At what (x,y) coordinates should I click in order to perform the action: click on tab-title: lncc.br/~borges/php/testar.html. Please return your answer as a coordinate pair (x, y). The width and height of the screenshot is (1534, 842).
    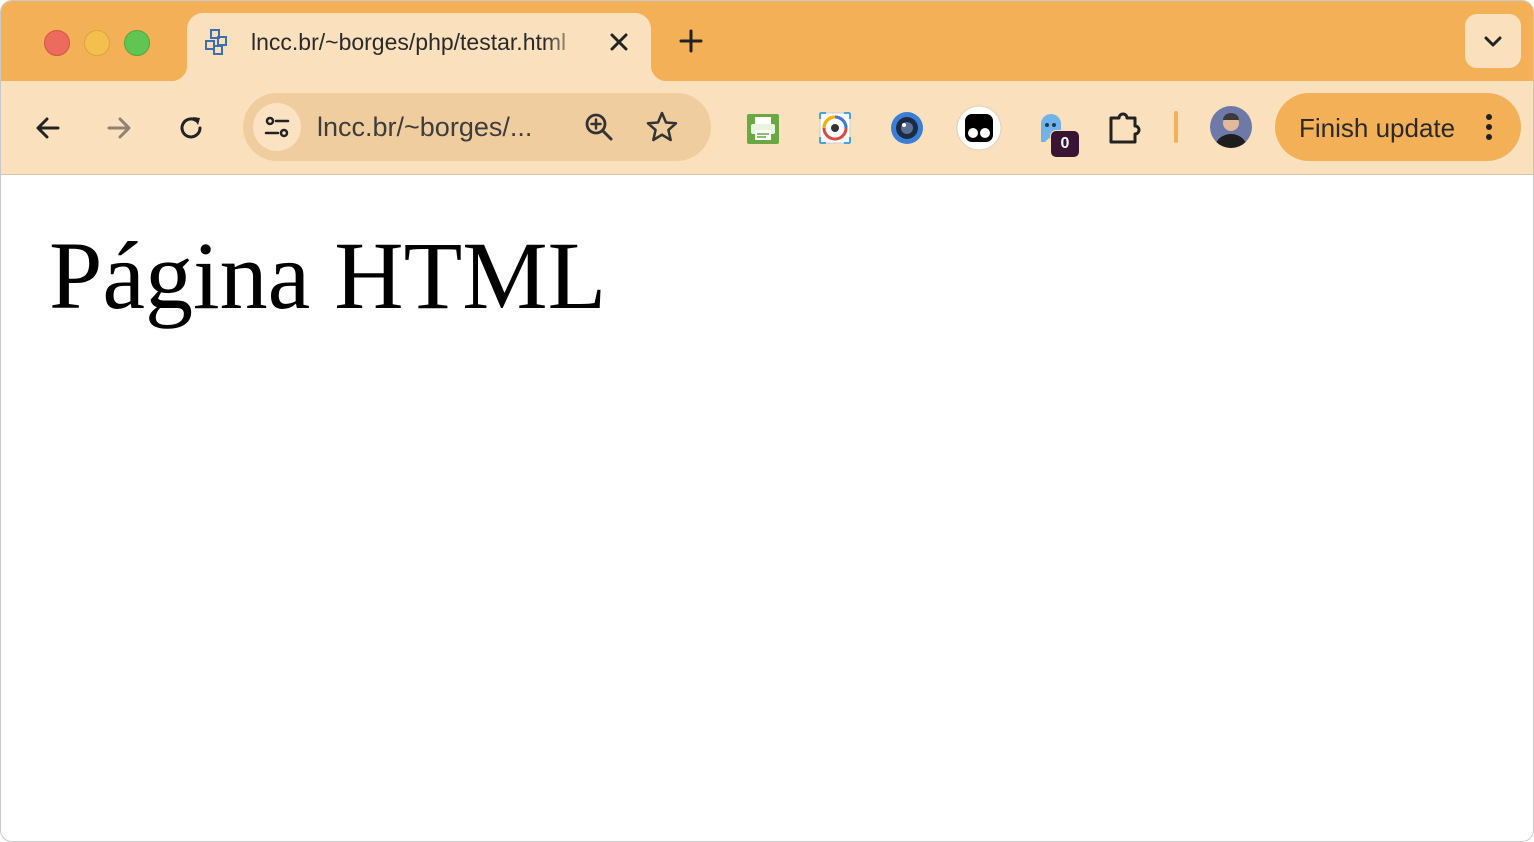
    Looking at the image, I should click on (409, 42).